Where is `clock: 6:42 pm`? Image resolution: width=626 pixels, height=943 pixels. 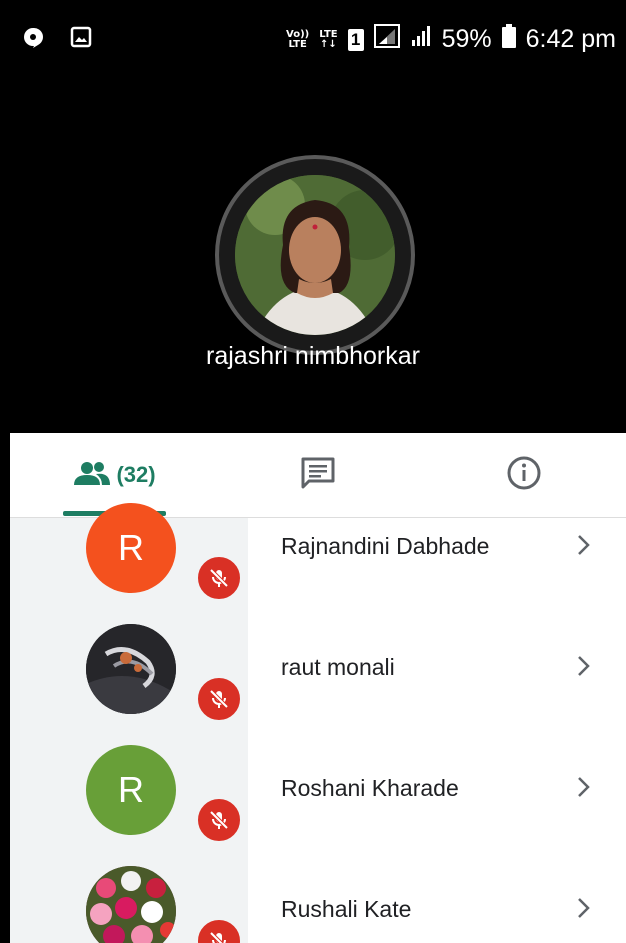 clock: 6:42 pm is located at coordinates (570, 39).